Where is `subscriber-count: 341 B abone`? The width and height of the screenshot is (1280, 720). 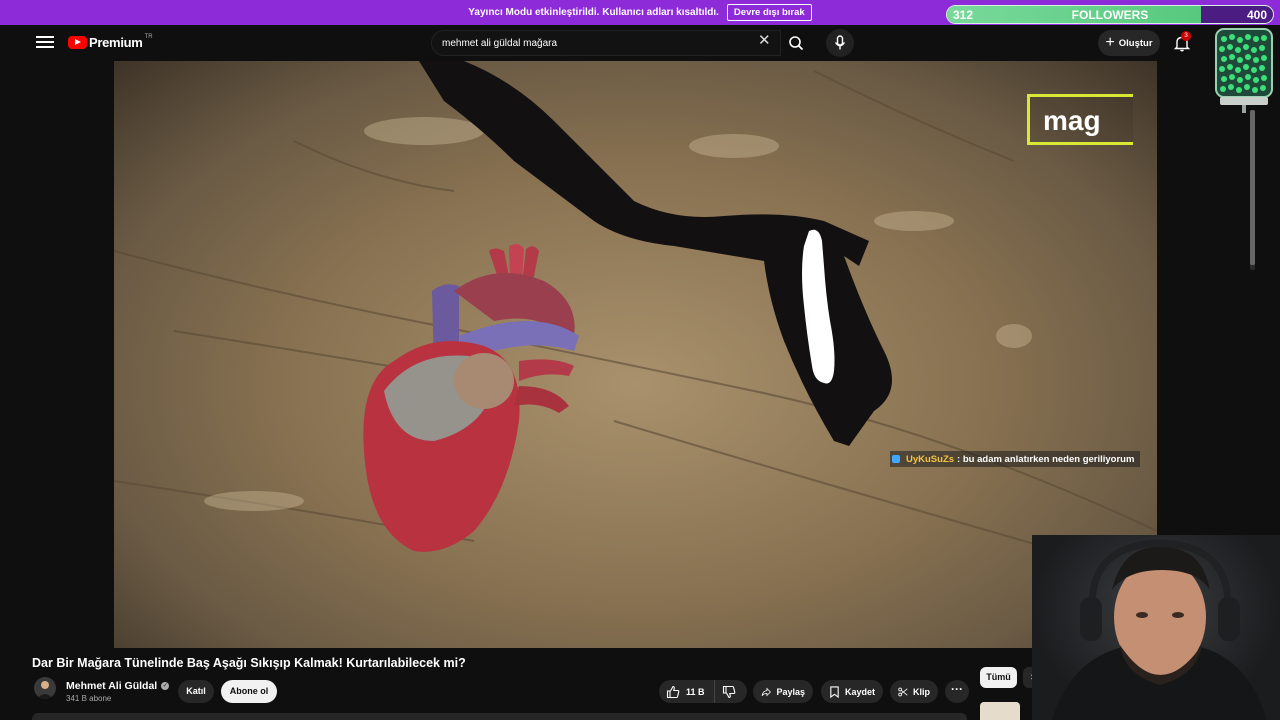 subscriber-count: 341 B abone is located at coordinates (89, 698).